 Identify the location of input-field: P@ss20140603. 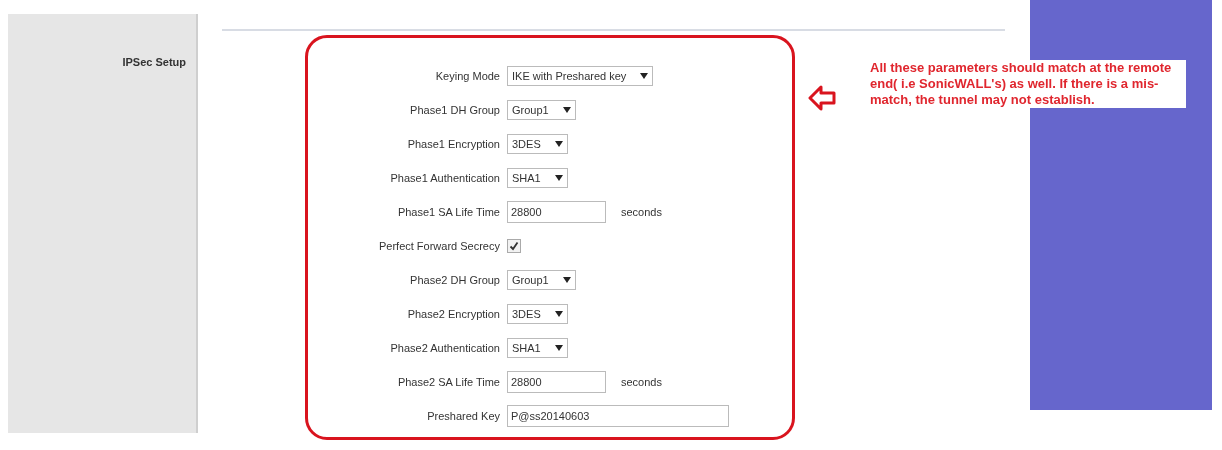
(618, 416).